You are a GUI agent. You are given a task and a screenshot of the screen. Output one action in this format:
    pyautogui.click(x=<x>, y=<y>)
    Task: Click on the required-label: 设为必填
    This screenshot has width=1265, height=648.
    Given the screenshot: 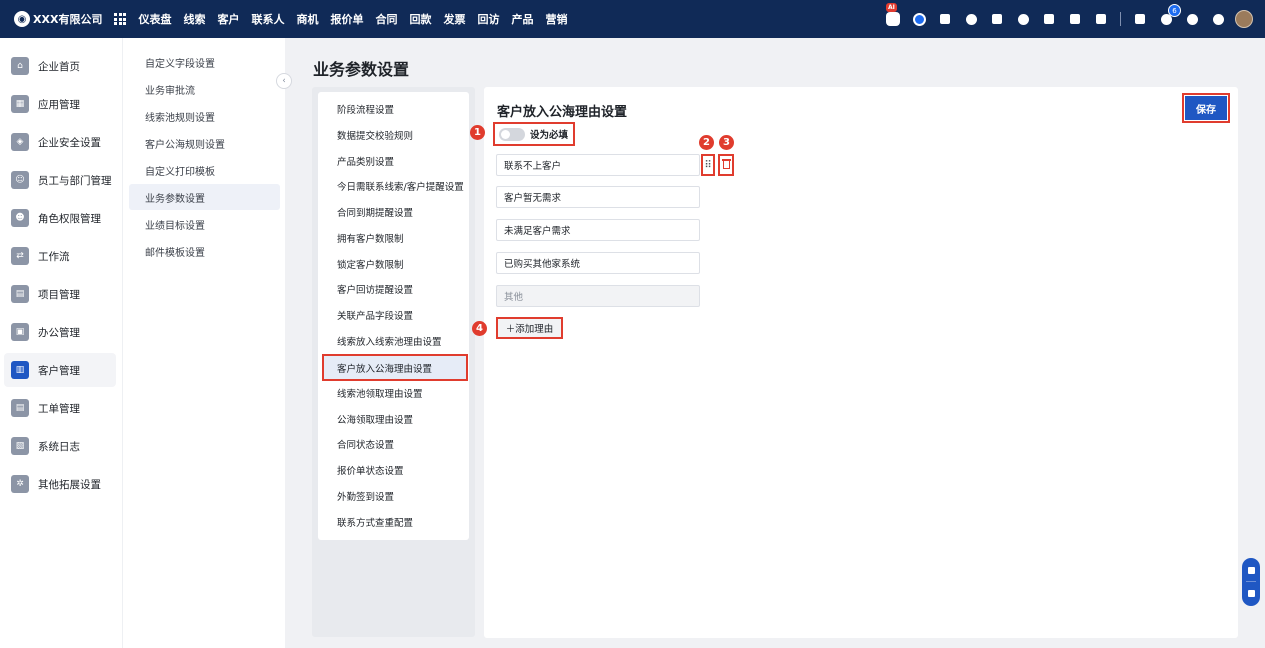 What is the action you would take?
    pyautogui.click(x=549, y=135)
    